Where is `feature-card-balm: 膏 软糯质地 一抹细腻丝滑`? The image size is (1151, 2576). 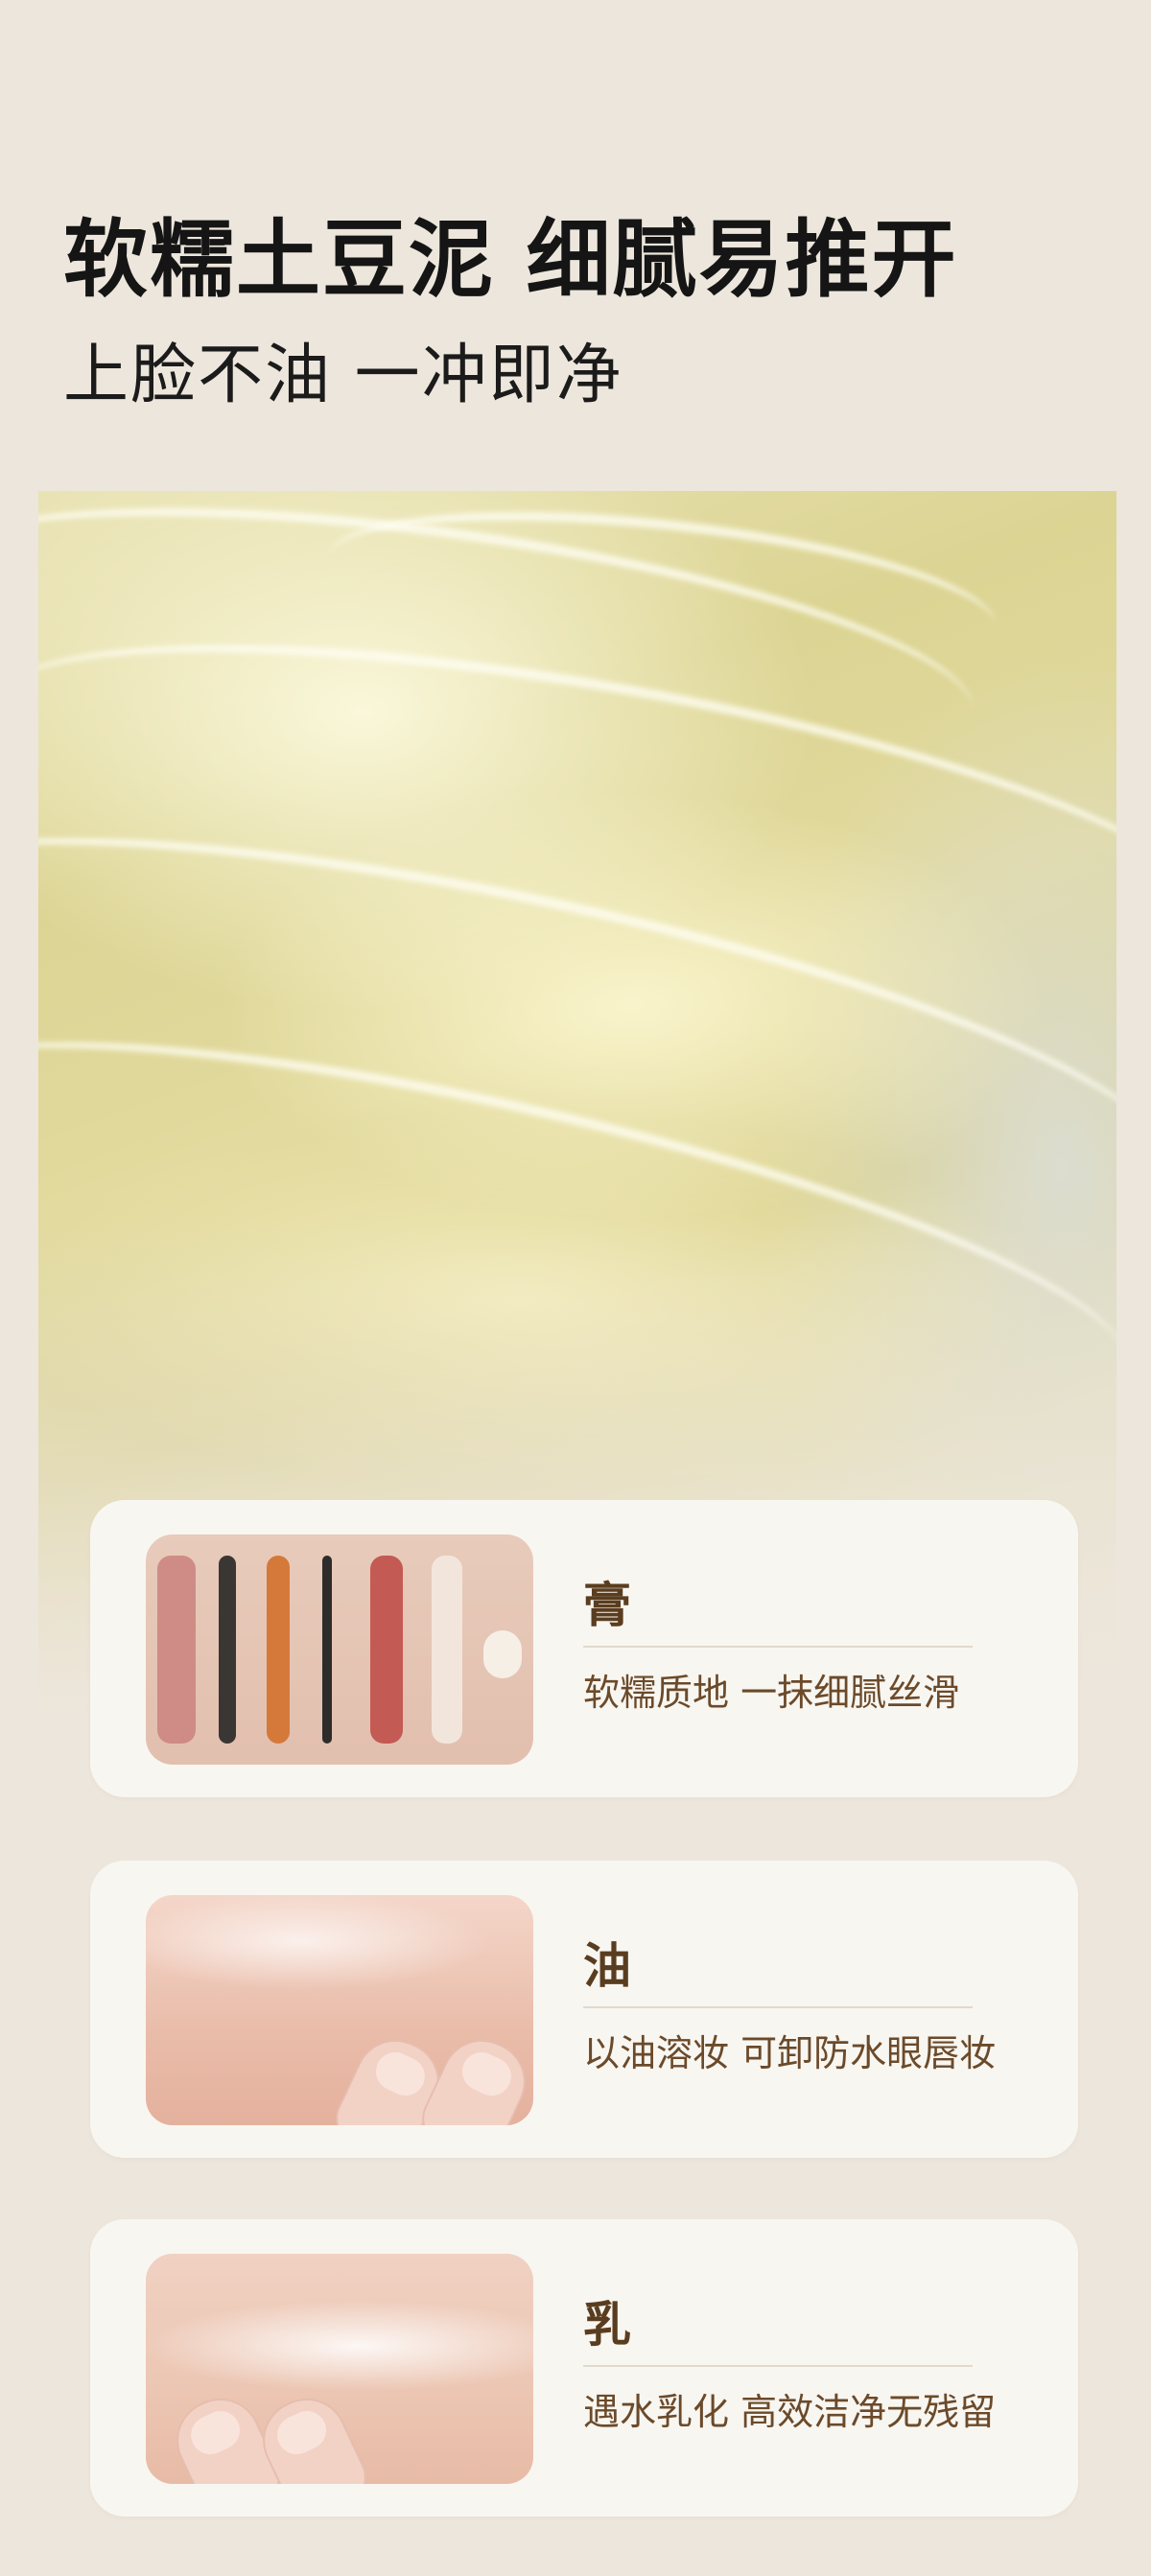 feature-card-balm: 膏 软糯质地 一抹细腻丝滑 is located at coordinates (584, 1648).